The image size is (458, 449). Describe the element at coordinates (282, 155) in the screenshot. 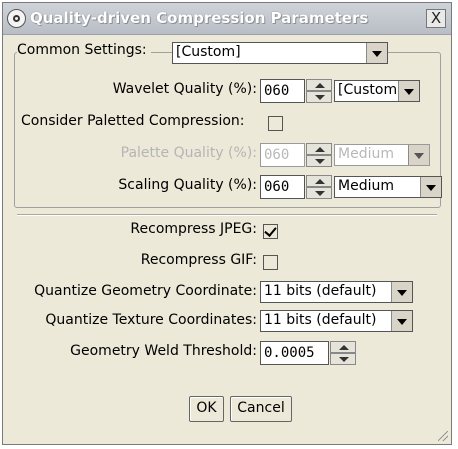

I see `palette-quality-input: 060` at that location.